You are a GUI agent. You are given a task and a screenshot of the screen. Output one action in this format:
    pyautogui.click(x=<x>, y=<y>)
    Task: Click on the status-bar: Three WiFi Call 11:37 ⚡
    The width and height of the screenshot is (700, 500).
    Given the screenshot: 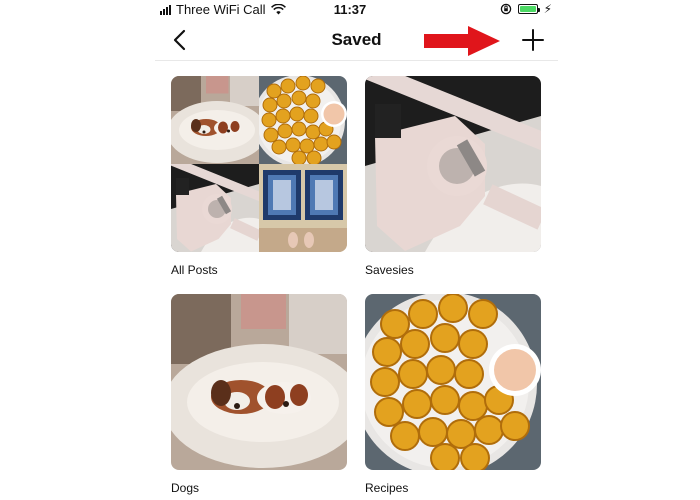 What is the action you would take?
    pyautogui.click(x=350, y=10)
    